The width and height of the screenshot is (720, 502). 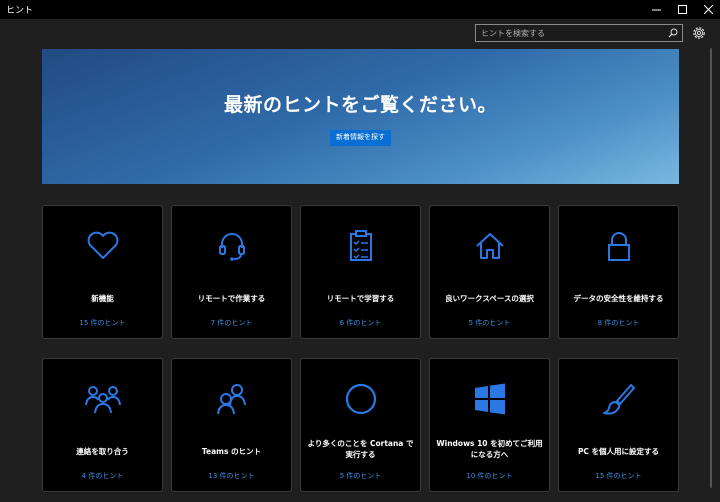 I want to click on windows-logo-icon, so click(x=489, y=399).